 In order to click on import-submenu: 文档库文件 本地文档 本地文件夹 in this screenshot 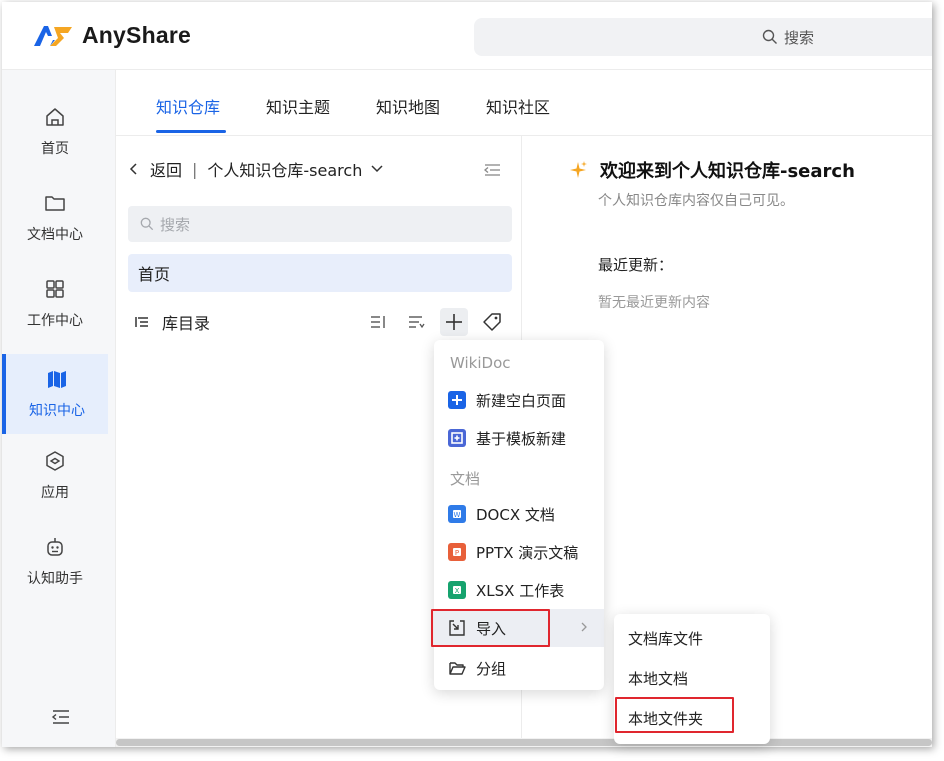, I will do `click(692, 679)`.